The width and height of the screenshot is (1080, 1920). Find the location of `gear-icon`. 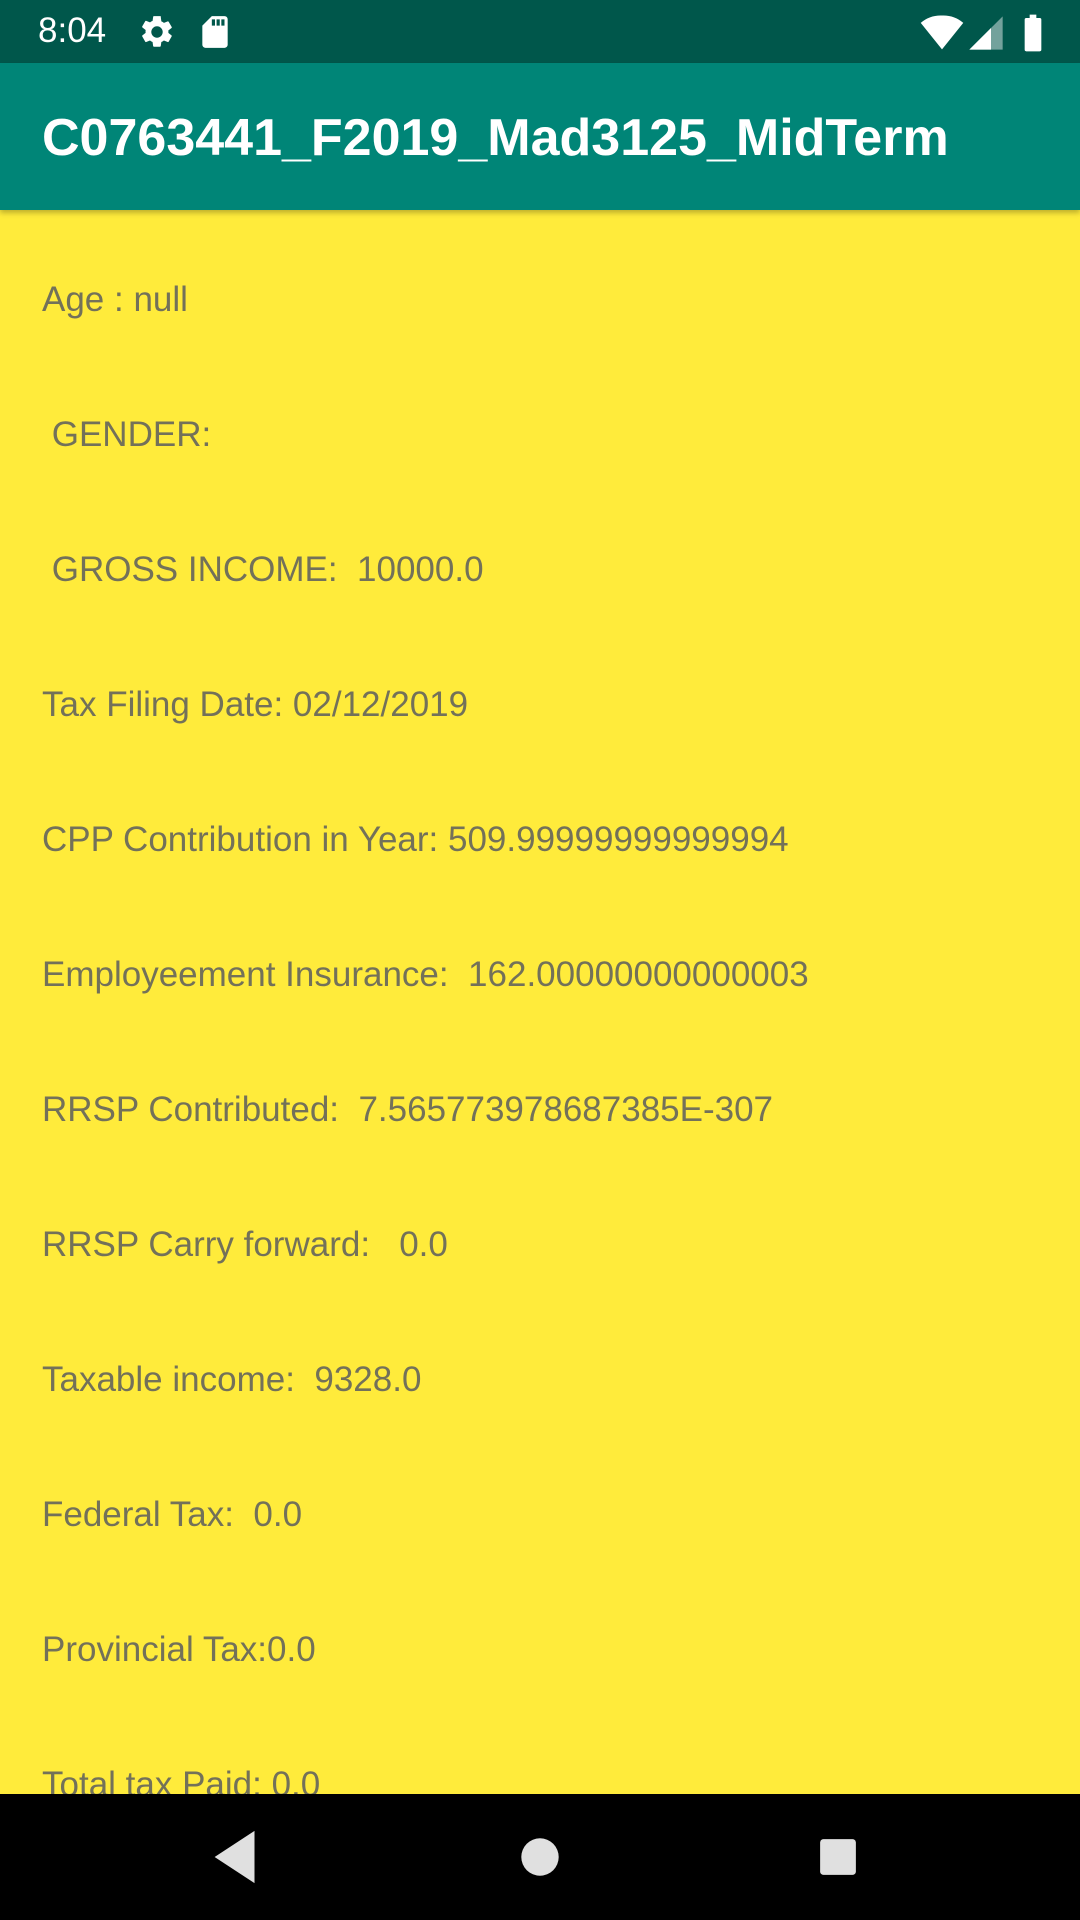

gear-icon is located at coordinates (157, 31).